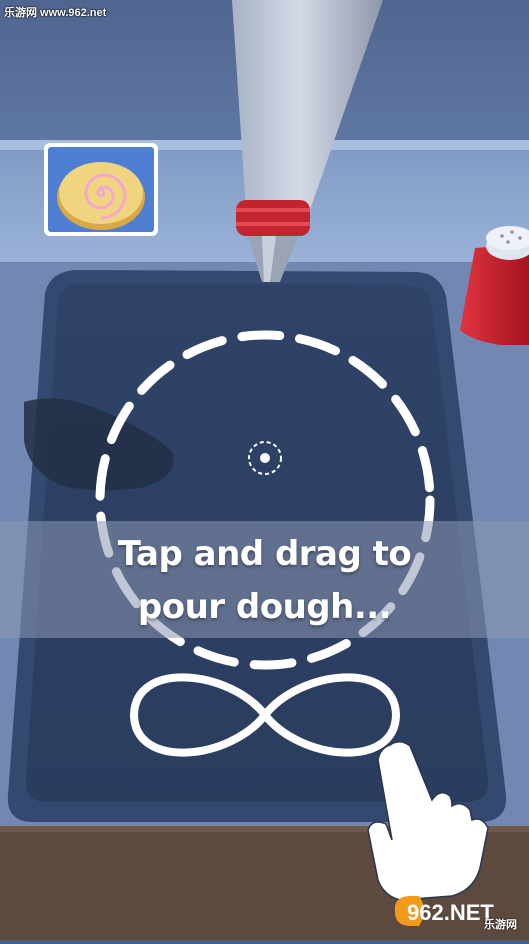 This screenshot has width=529, height=944. Describe the element at coordinates (428, 821) in the screenshot. I see `pointing-hand-icon` at that location.